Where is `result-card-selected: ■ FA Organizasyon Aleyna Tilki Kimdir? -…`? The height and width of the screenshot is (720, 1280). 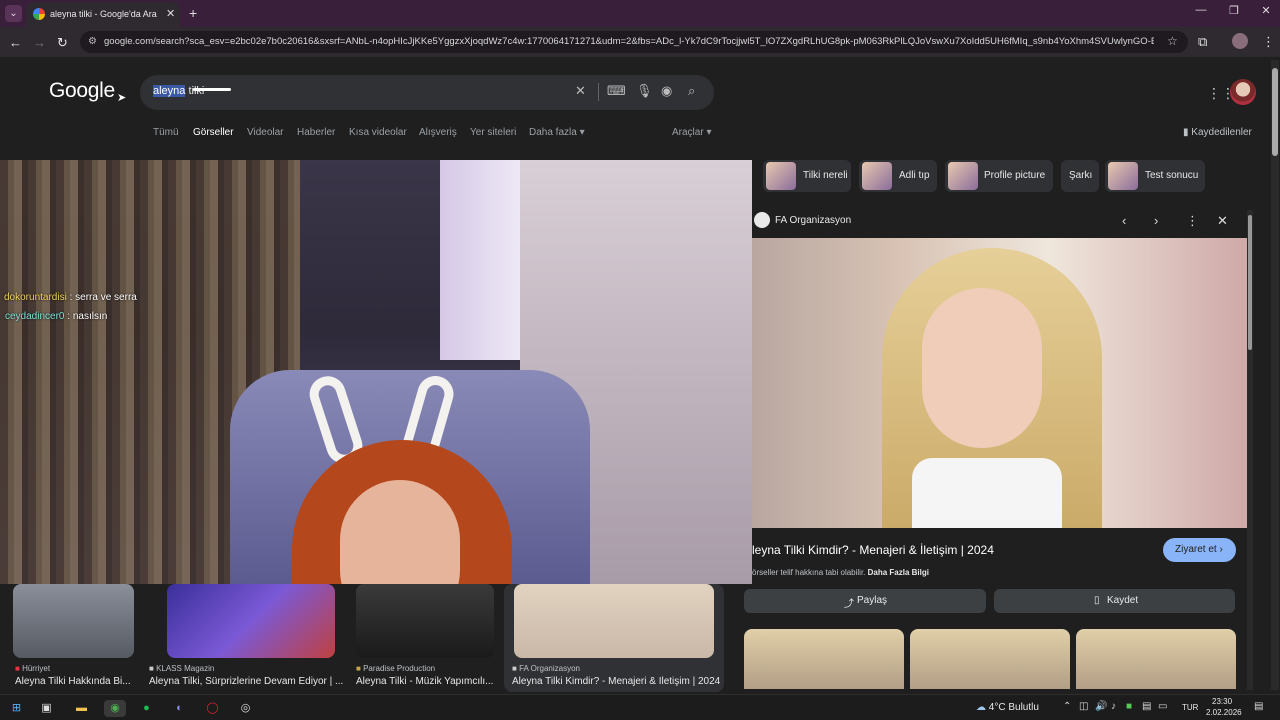 result-card-selected: ■ FA Organizasyon Aleyna Tilki Kimdir? -… is located at coordinates (614, 638).